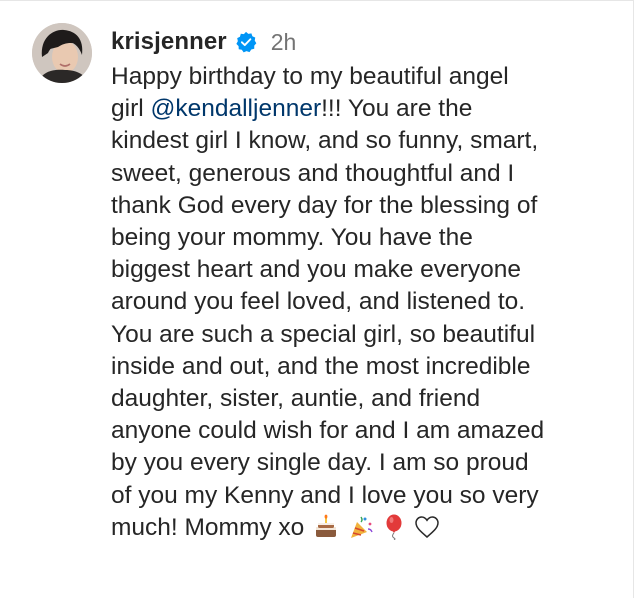 This screenshot has width=634, height=598. What do you see at coordinates (316, 270) in the screenshot?
I see `caption-line: biggest heart and you make everyone` at bounding box center [316, 270].